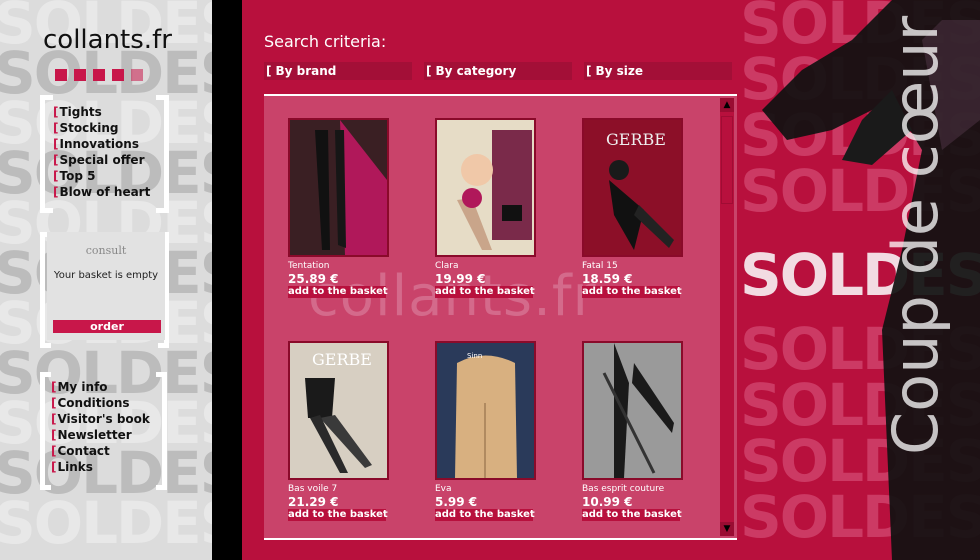 This screenshot has height=560, width=980. What do you see at coordinates (100, 467) in the screenshot?
I see `menu-item-links: [Links` at bounding box center [100, 467].